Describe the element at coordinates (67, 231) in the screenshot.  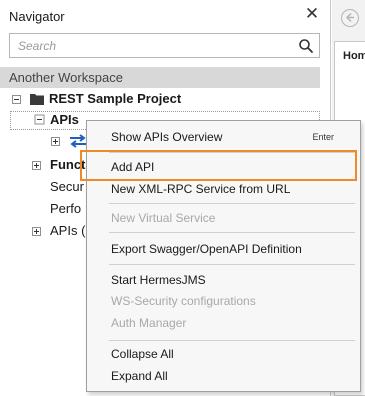
I see `tree-item-apis-other: APIs (` at that location.